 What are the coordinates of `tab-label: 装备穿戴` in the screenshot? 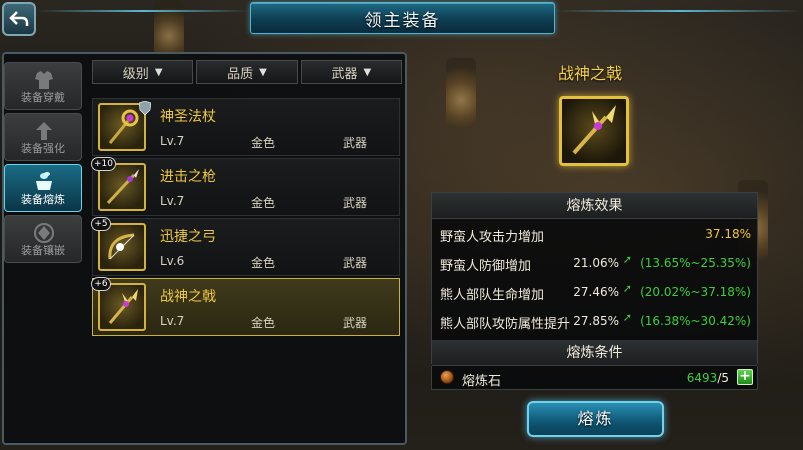 It's located at (43, 97).